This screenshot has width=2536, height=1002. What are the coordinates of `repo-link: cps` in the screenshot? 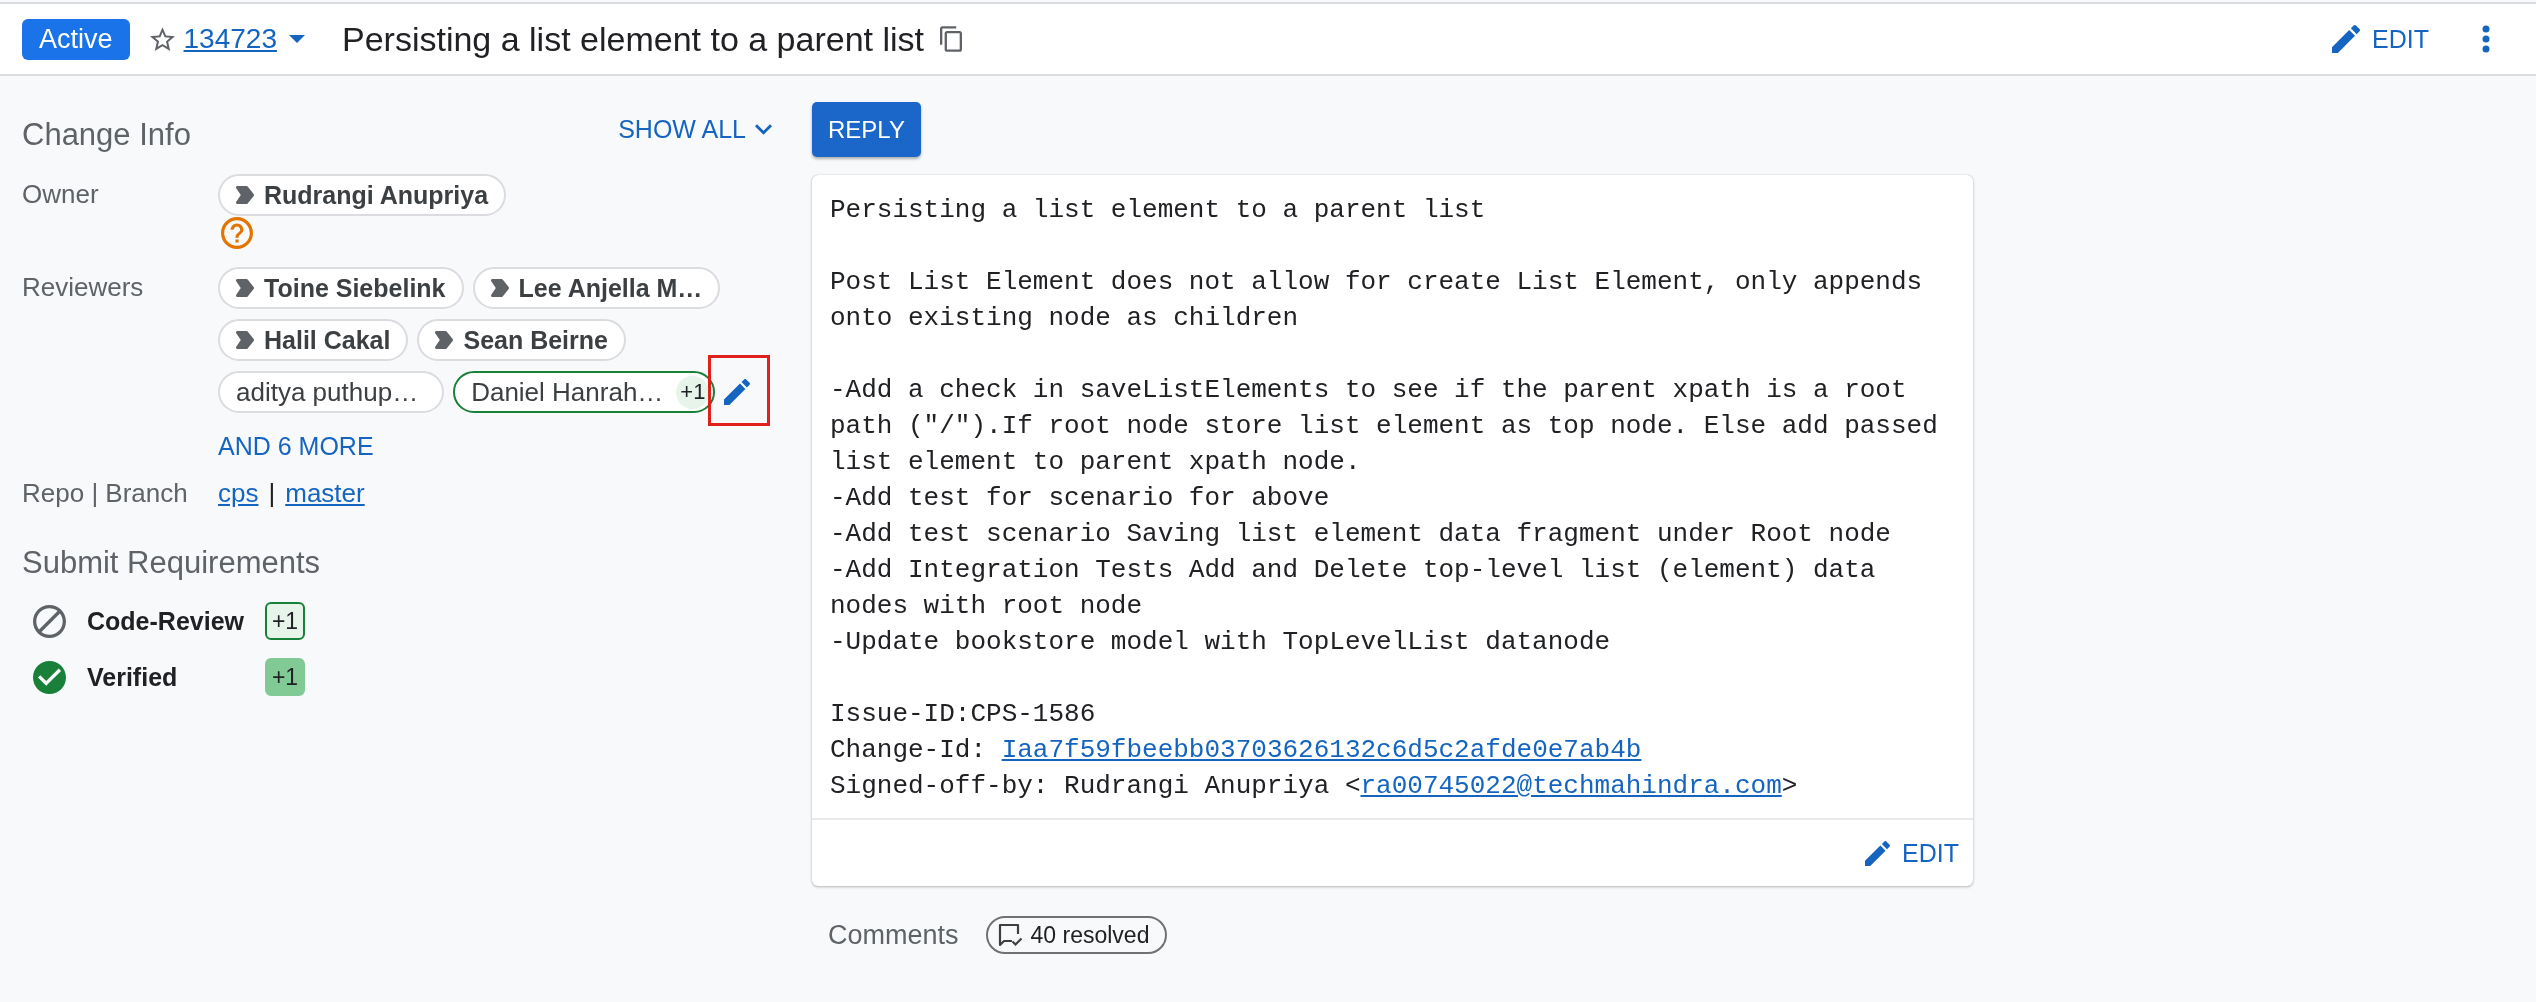 It's located at (238, 493).